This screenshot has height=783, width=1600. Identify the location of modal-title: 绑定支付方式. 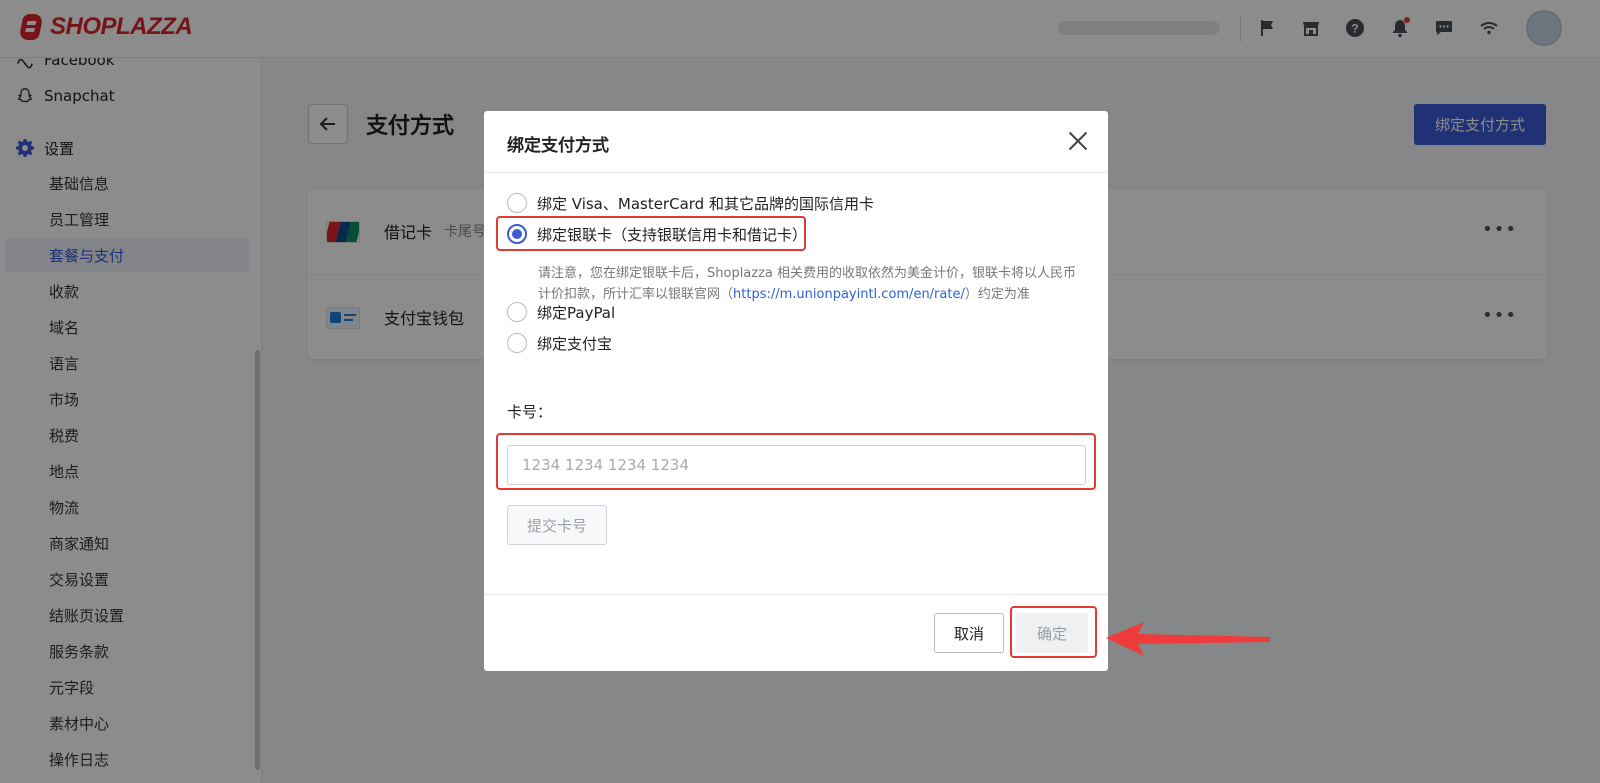
(558, 146).